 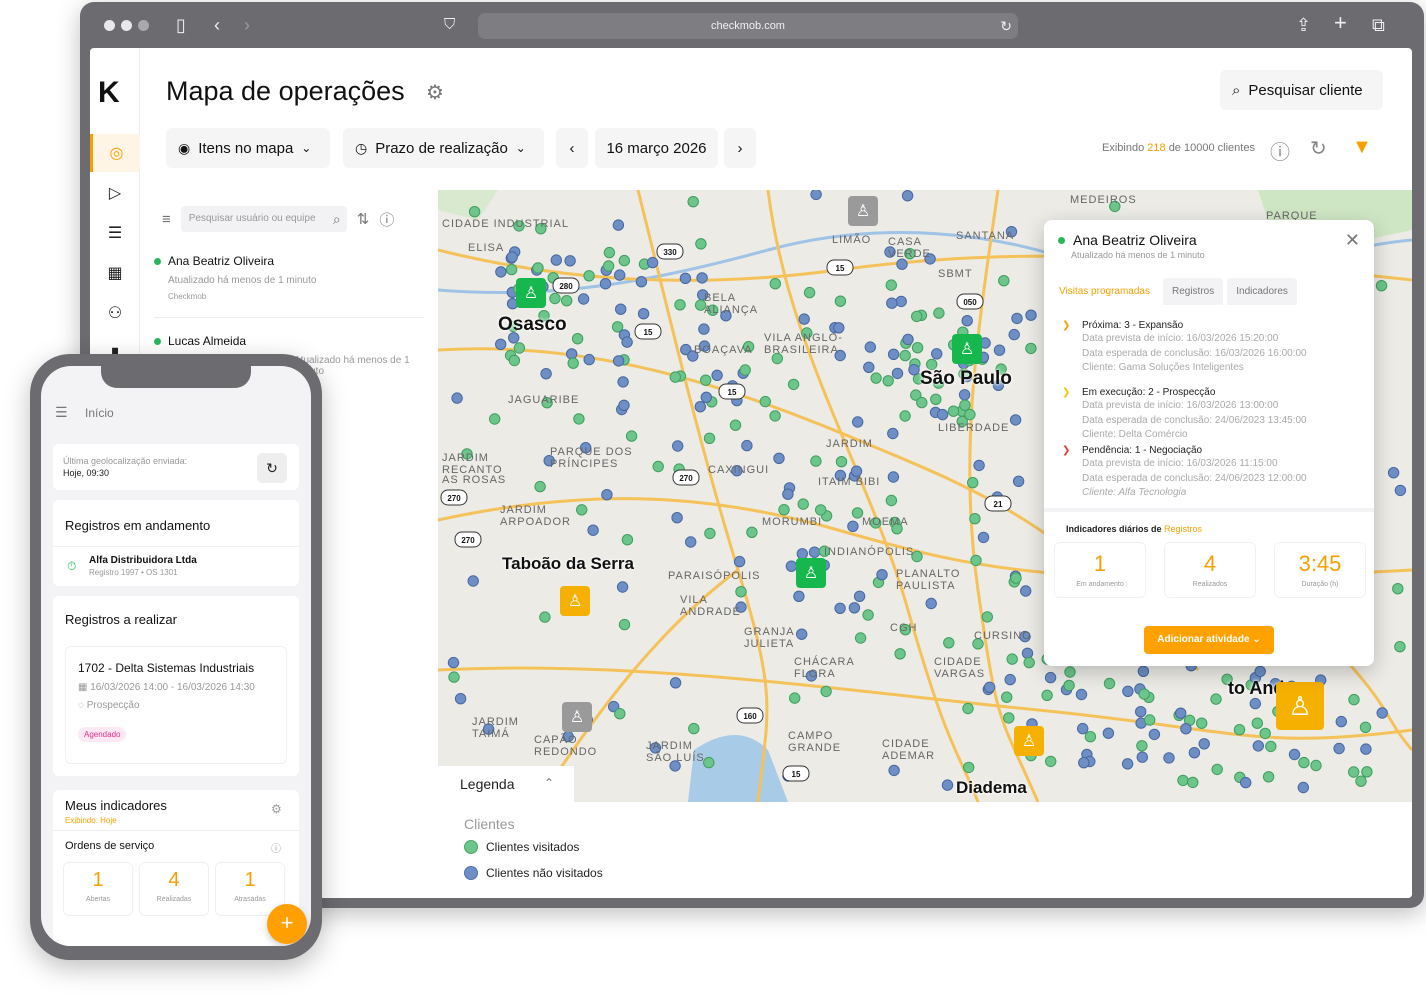 What do you see at coordinates (263, 219) in the screenshot?
I see `search-user-input: Pesquisar usuário ou equipe ⌕` at bounding box center [263, 219].